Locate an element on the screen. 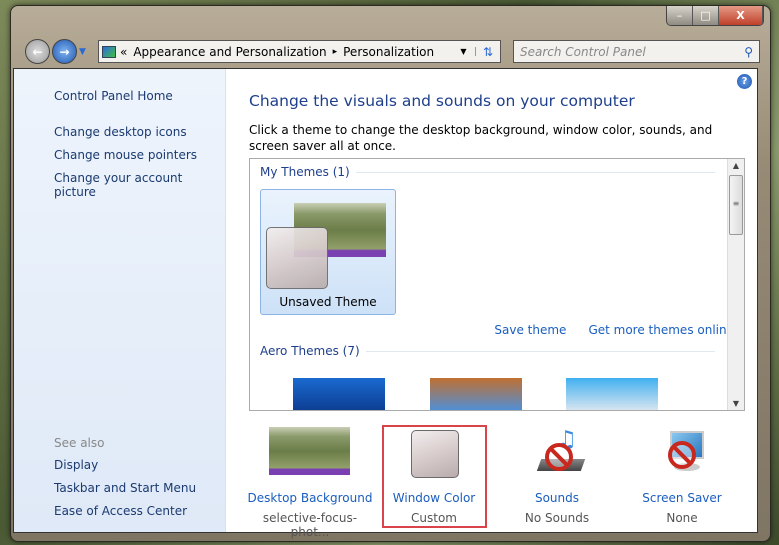 This screenshot has height=545, width=779. window-color-swatch is located at coordinates (435, 454).